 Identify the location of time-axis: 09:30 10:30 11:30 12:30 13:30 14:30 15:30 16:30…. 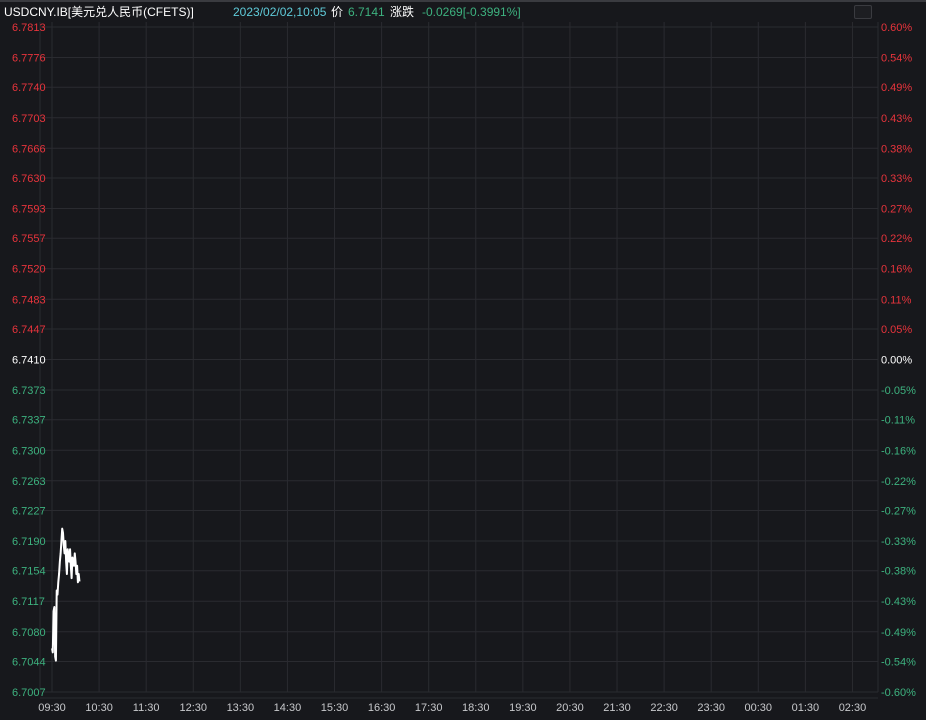
(452, 708).